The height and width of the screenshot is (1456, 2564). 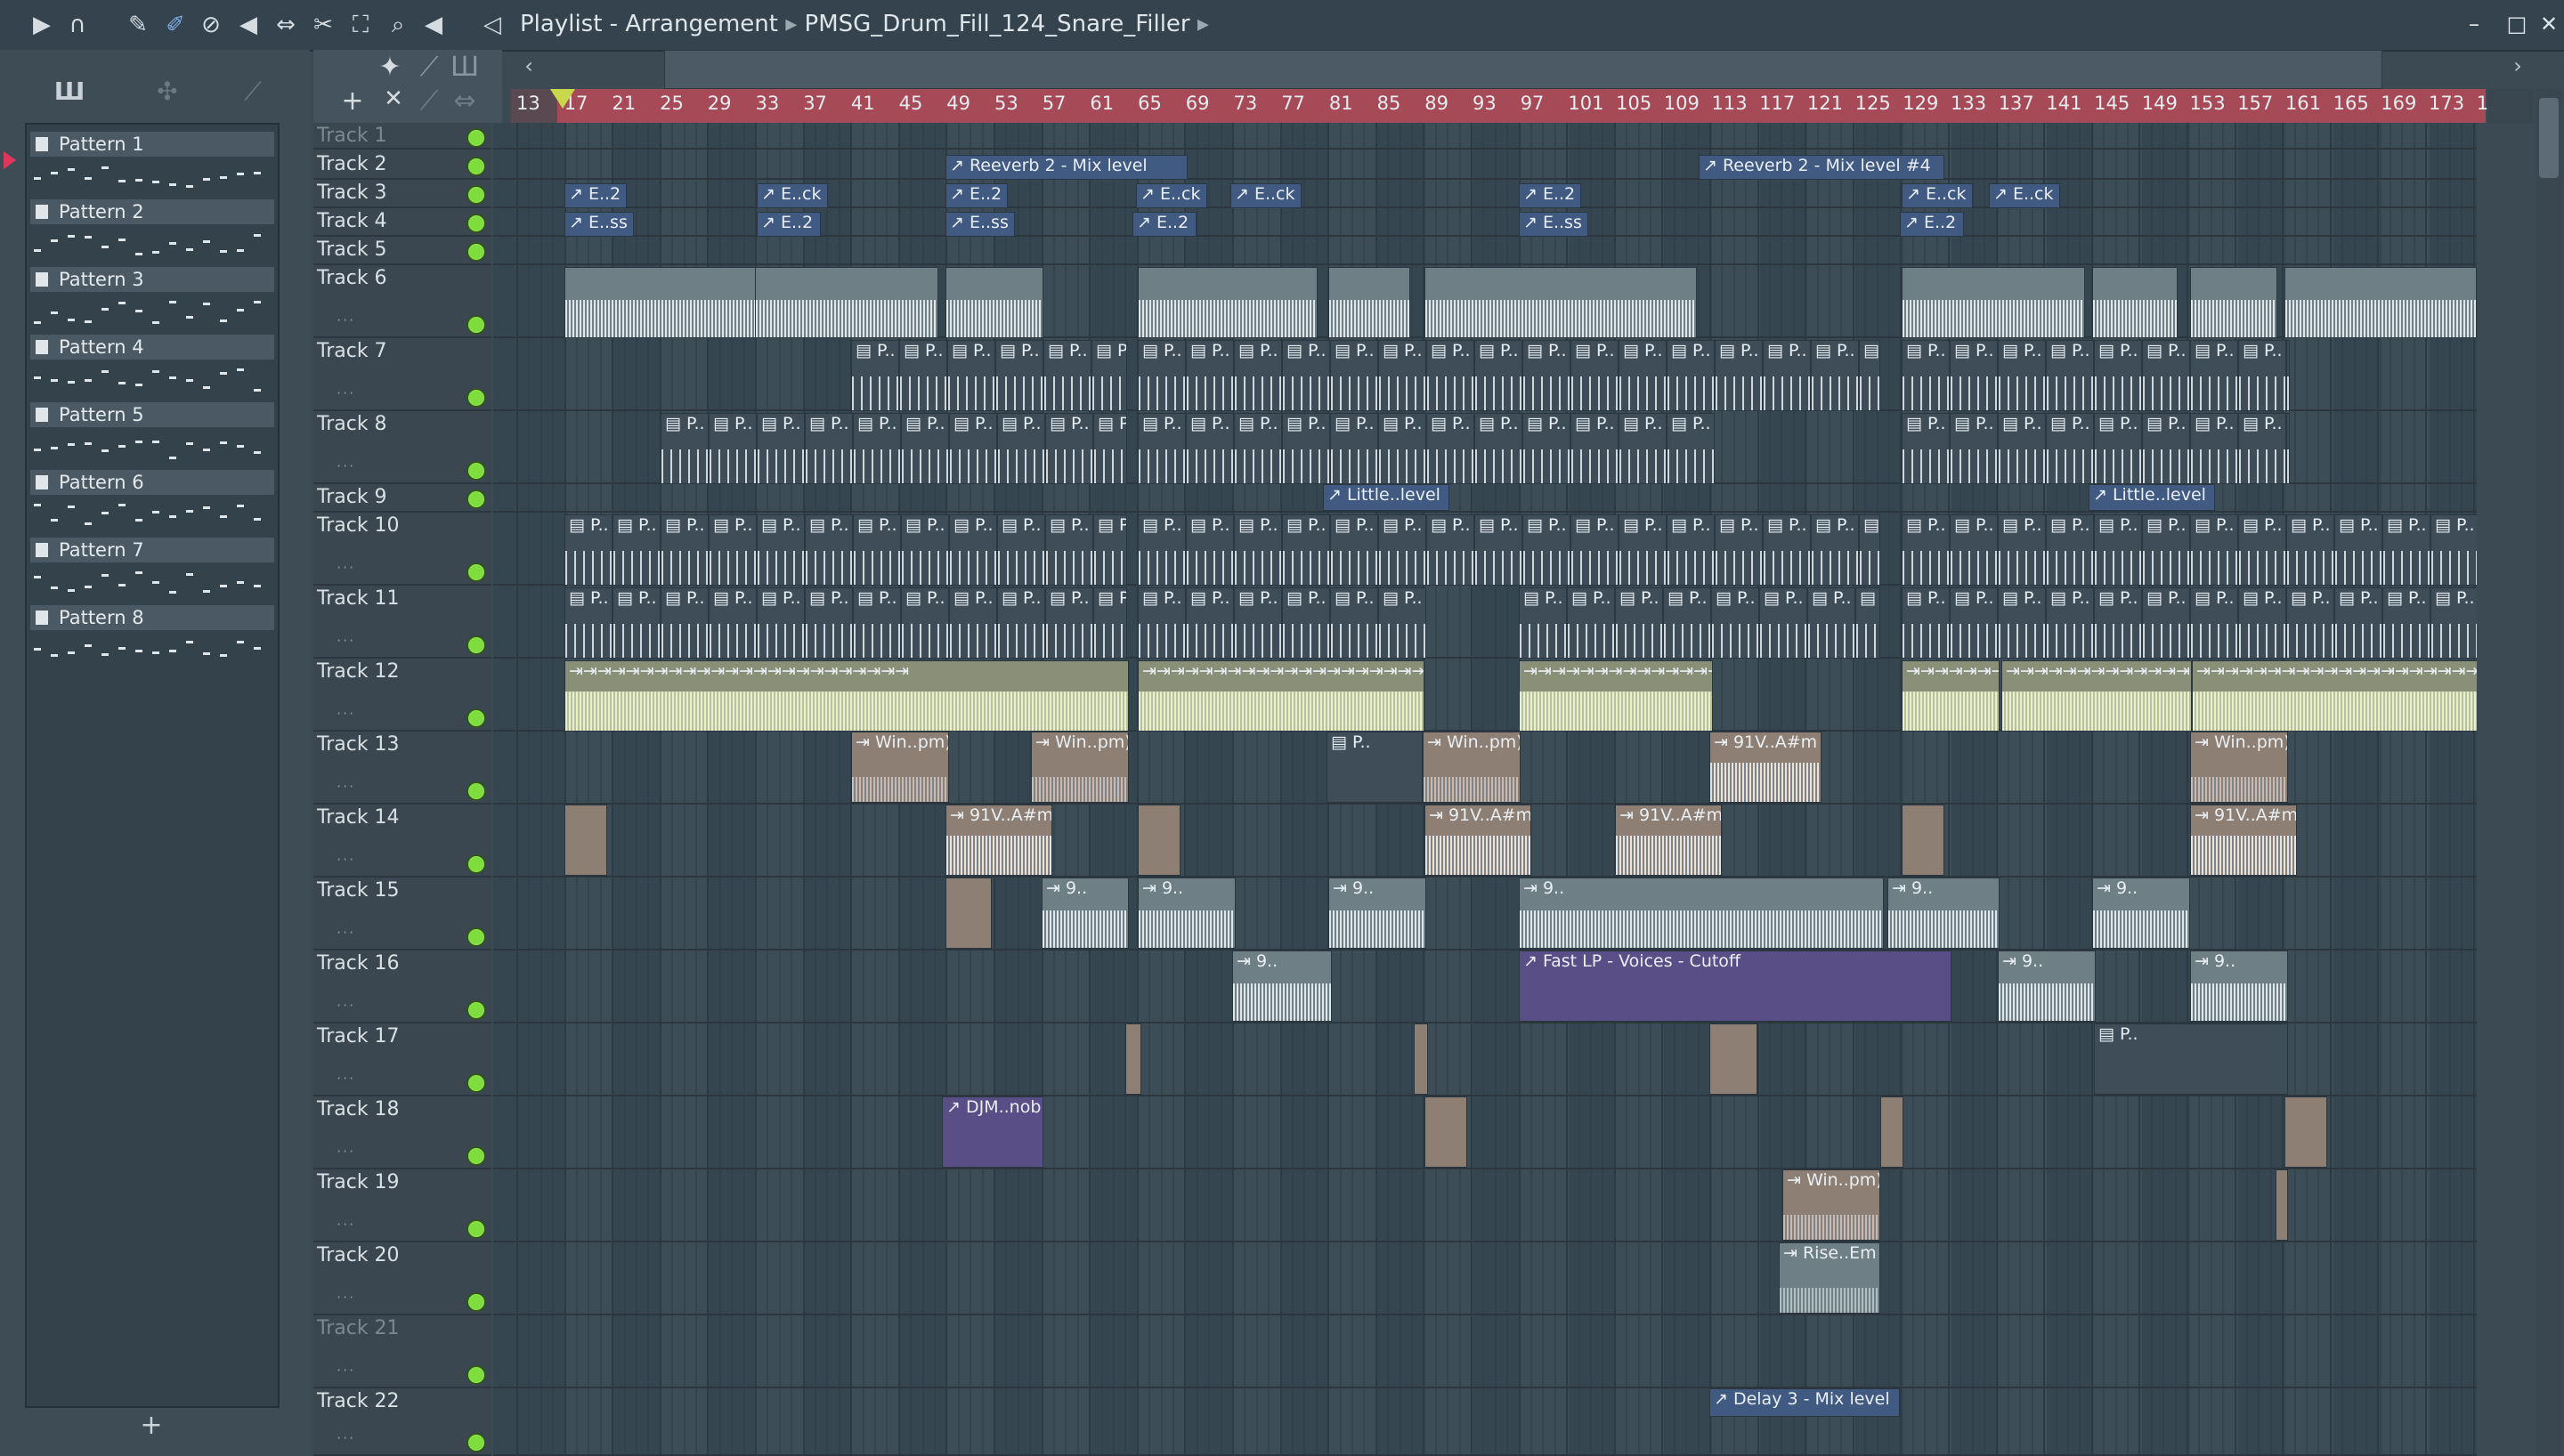 I want to click on track-header: Track 19 ···, so click(x=402, y=1205).